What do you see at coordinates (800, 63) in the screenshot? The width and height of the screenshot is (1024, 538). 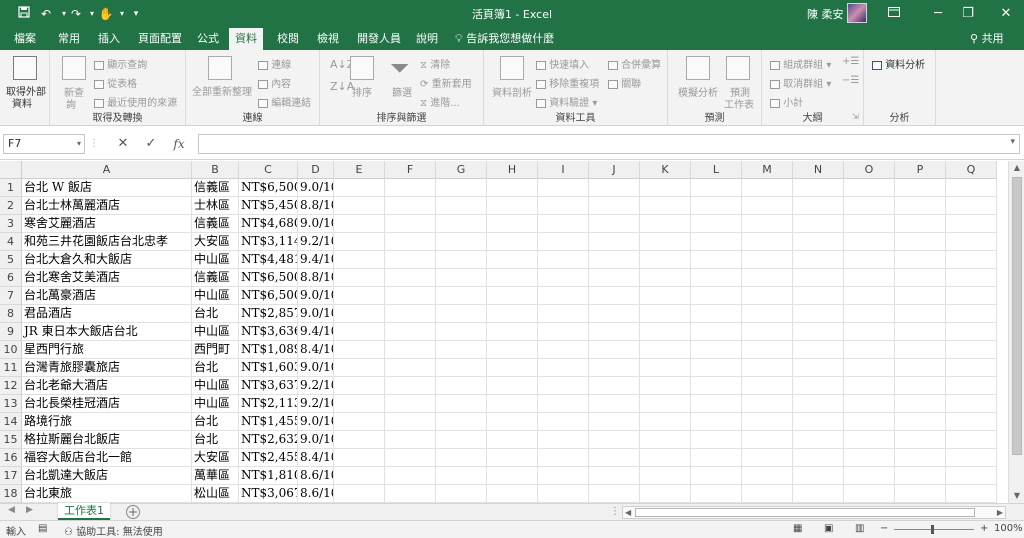 I see `group-button: 組成群組 ▾` at bounding box center [800, 63].